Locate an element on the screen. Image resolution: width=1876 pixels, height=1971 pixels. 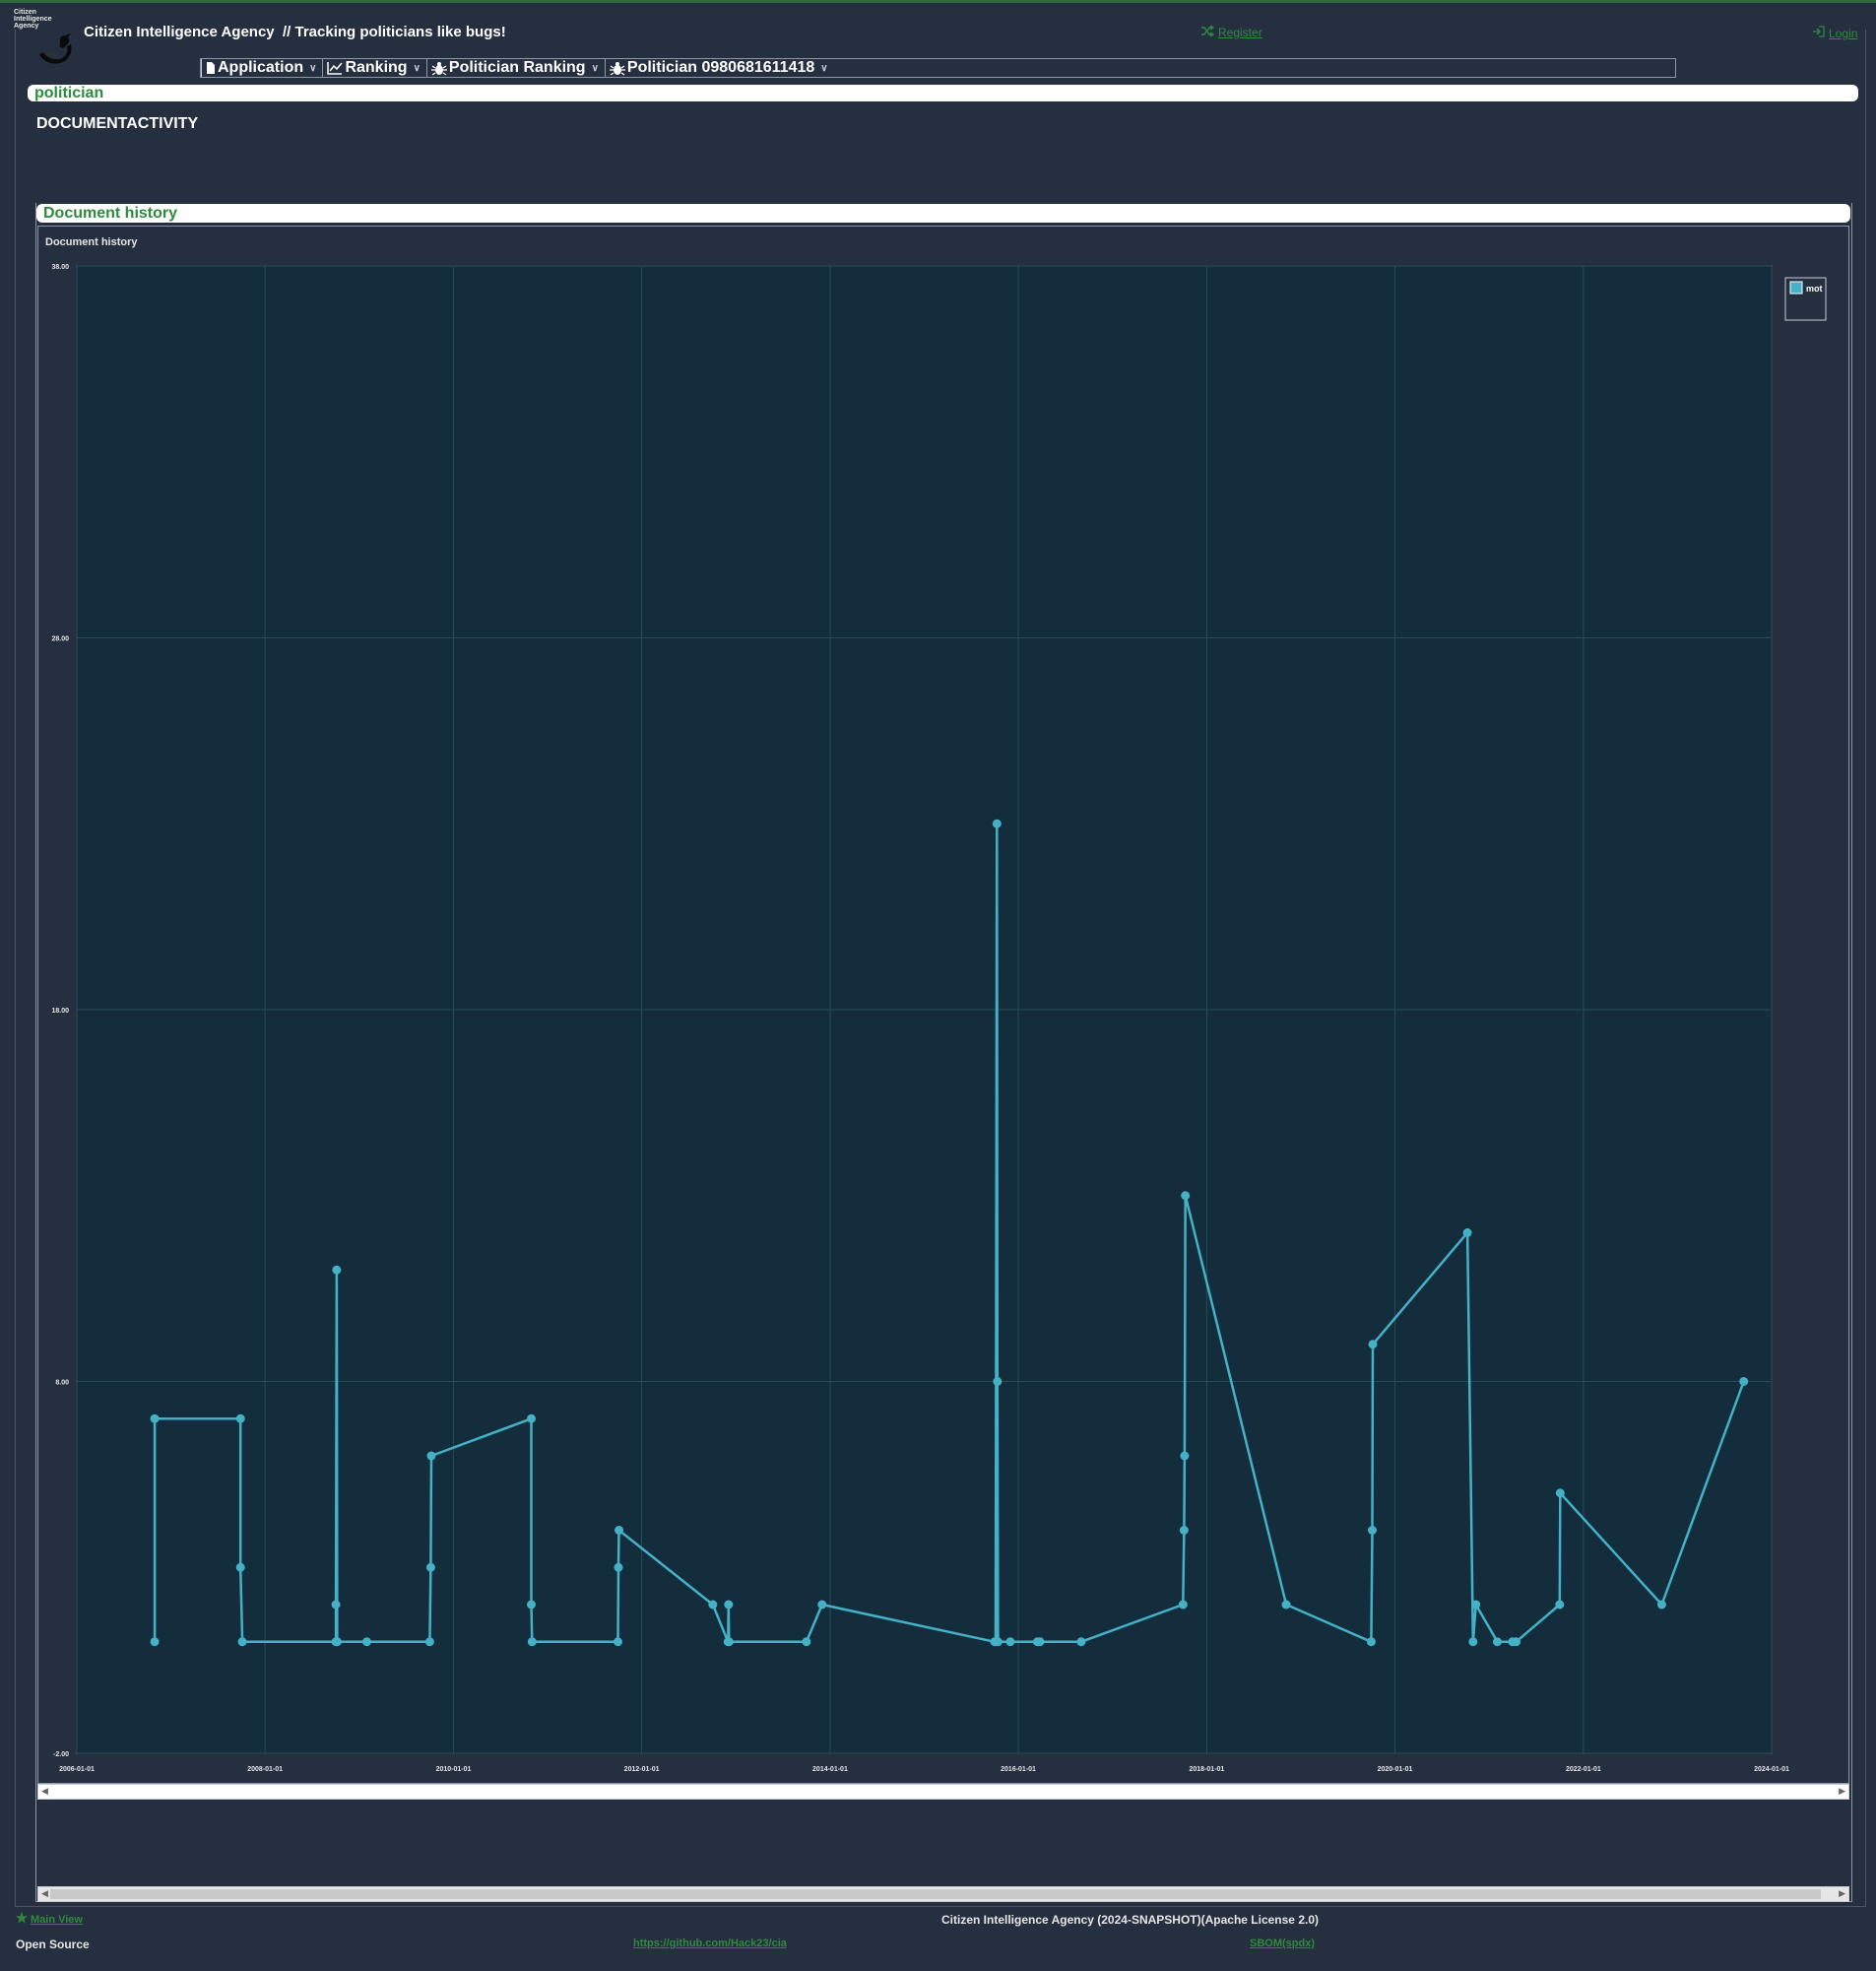
register-link: Register is located at coordinates (1232, 32).